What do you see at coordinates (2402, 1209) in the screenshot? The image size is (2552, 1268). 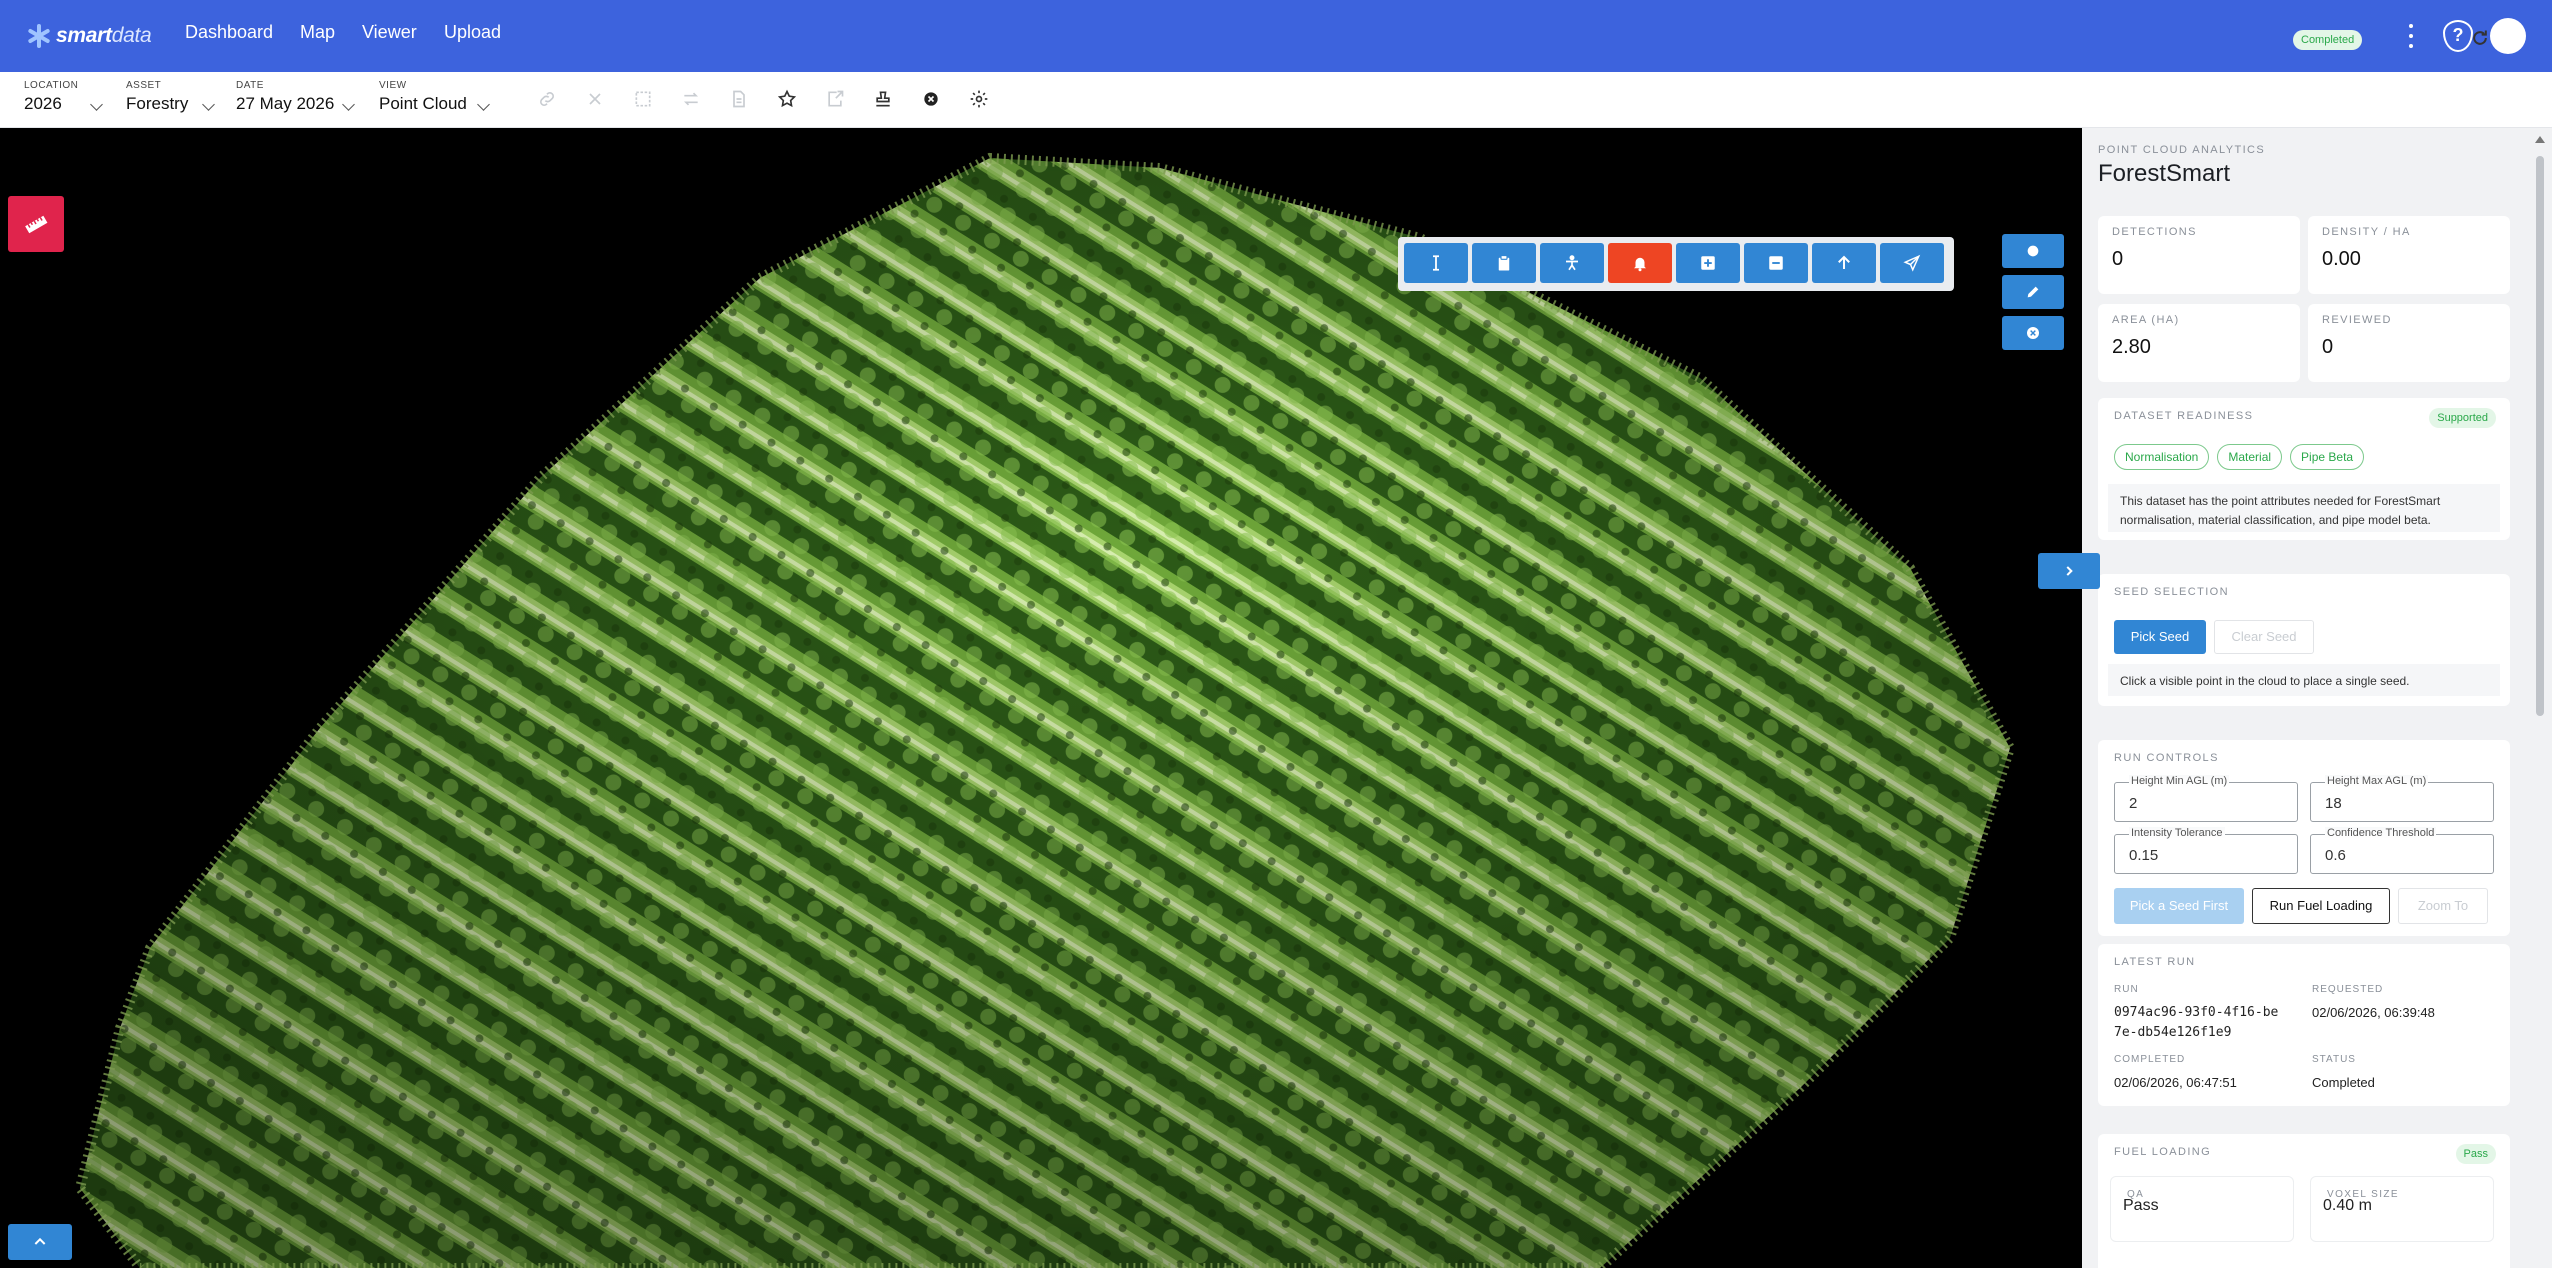 I see `voxel-size-tile: VOXEL SIZE 0.40 m` at bounding box center [2402, 1209].